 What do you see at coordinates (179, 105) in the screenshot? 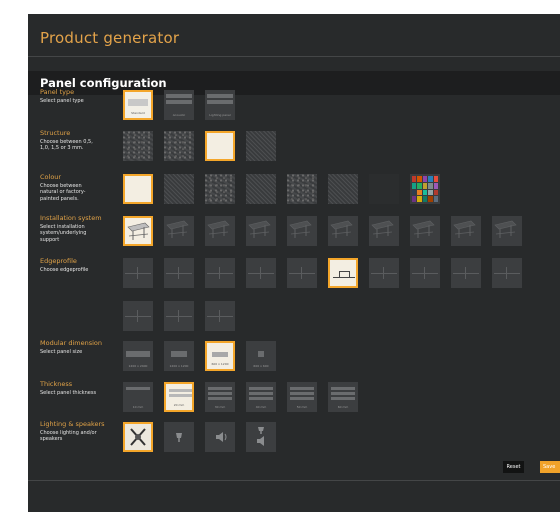
I see `panel-type-option: Acoustic` at bounding box center [179, 105].